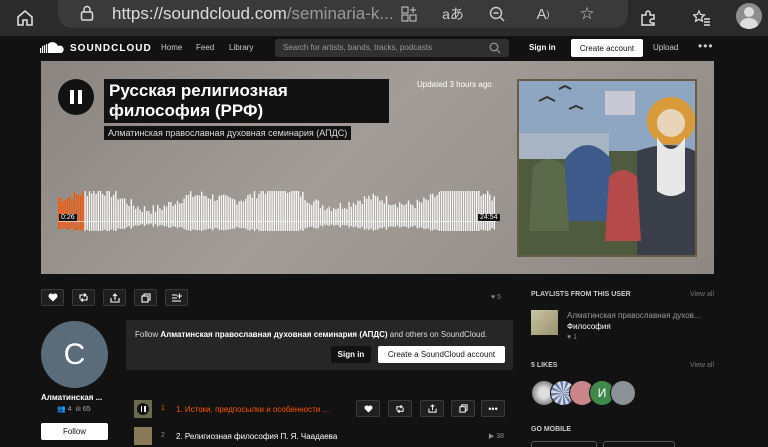 The image size is (768, 447). What do you see at coordinates (607, 168) in the screenshot?
I see `cover-artwork` at bounding box center [607, 168].